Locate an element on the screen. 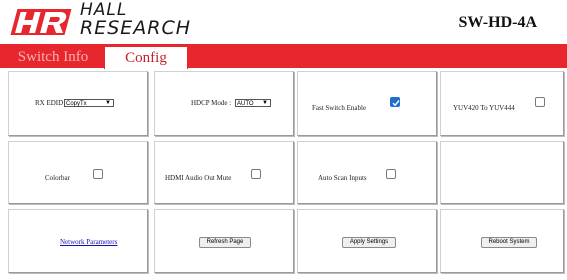 This screenshot has width=567, height=280. rx-edid-value: CopyTx is located at coordinates (76, 104).